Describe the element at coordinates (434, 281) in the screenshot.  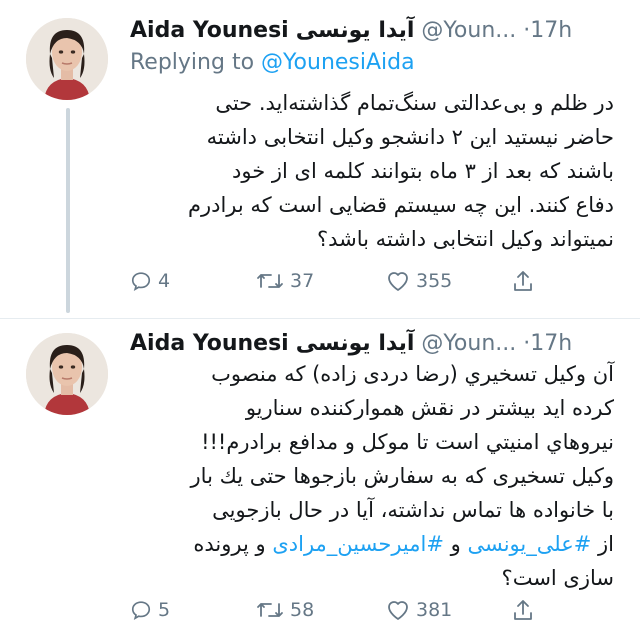
I see `like-count: 355` at that location.